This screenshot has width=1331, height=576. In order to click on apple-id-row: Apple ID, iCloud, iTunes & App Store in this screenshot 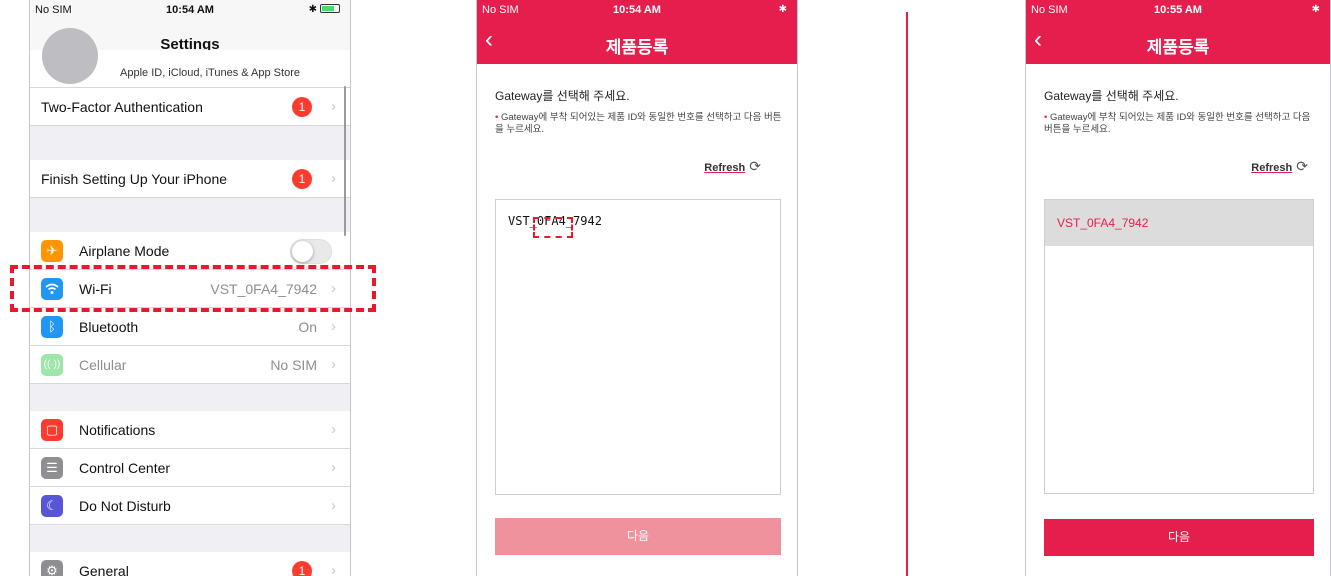, I will do `click(190, 58)`.